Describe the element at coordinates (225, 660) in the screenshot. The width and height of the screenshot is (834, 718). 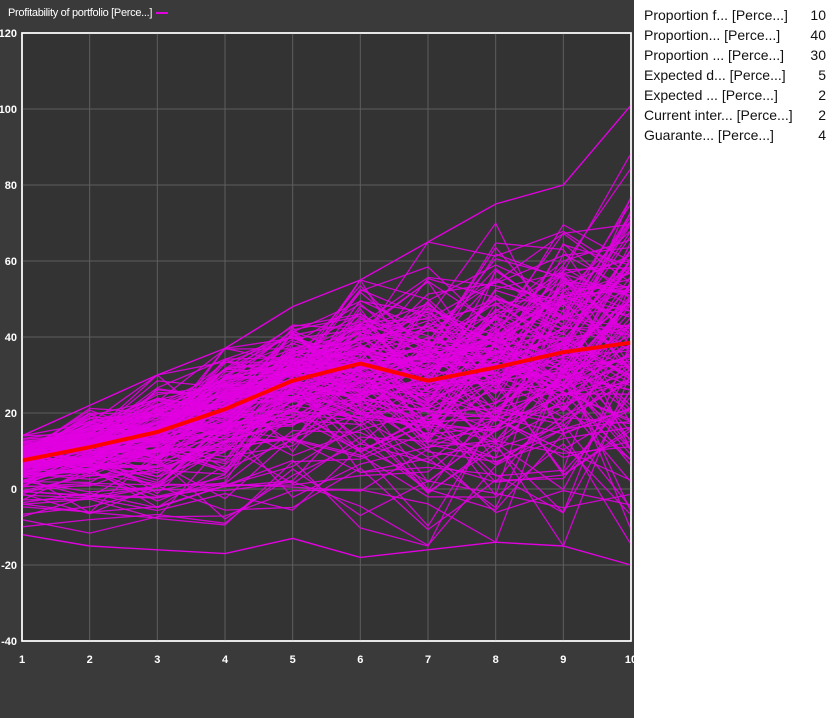
I see `x-tick-label: 4` at that location.